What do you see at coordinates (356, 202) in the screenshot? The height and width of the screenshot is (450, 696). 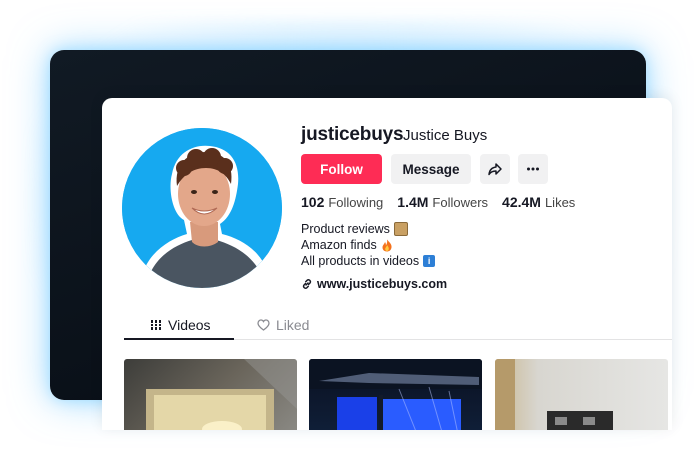 I see `stat-label: Following` at bounding box center [356, 202].